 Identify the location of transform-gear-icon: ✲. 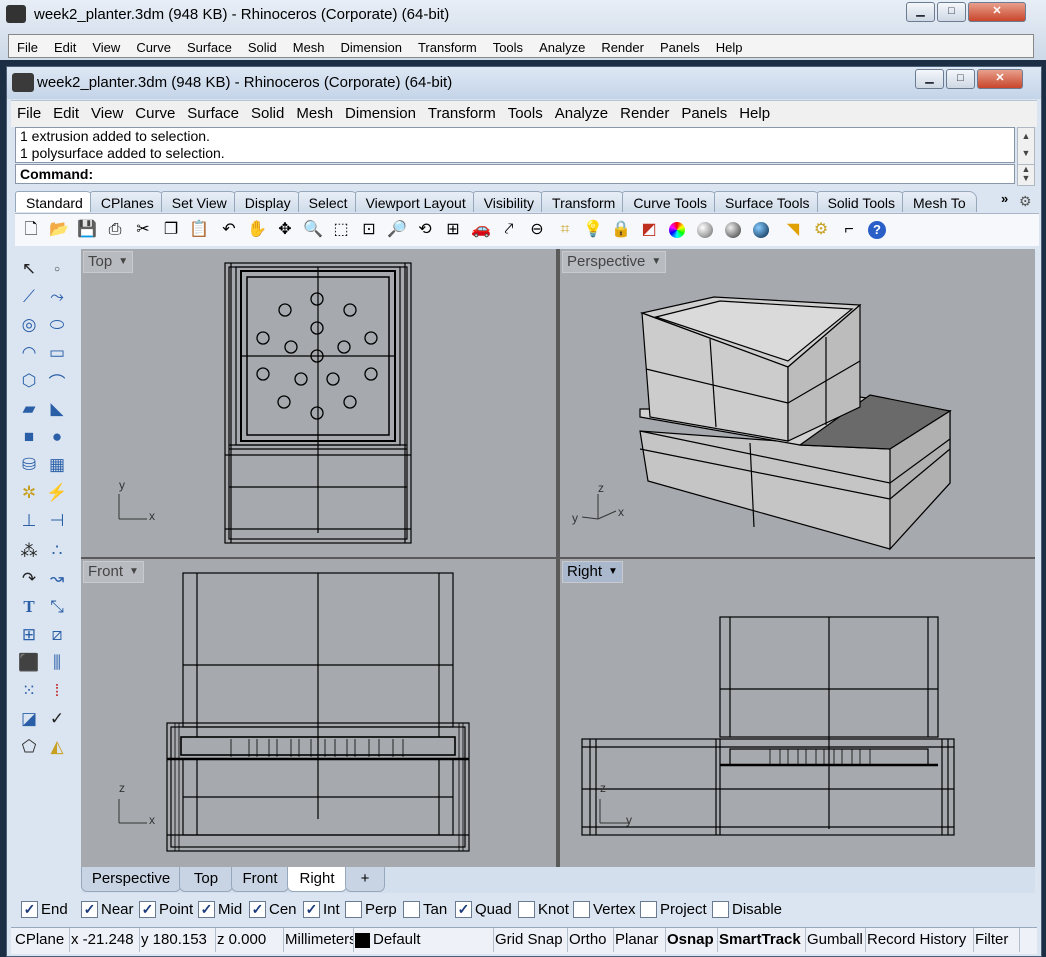
(29, 493).